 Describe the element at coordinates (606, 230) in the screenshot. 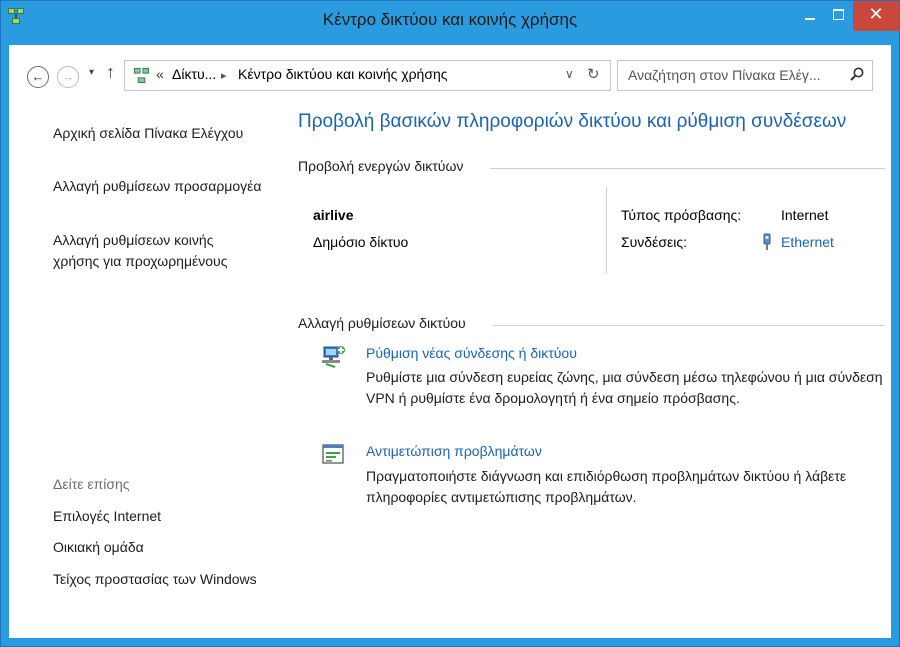

I see `network-info-divider` at that location.